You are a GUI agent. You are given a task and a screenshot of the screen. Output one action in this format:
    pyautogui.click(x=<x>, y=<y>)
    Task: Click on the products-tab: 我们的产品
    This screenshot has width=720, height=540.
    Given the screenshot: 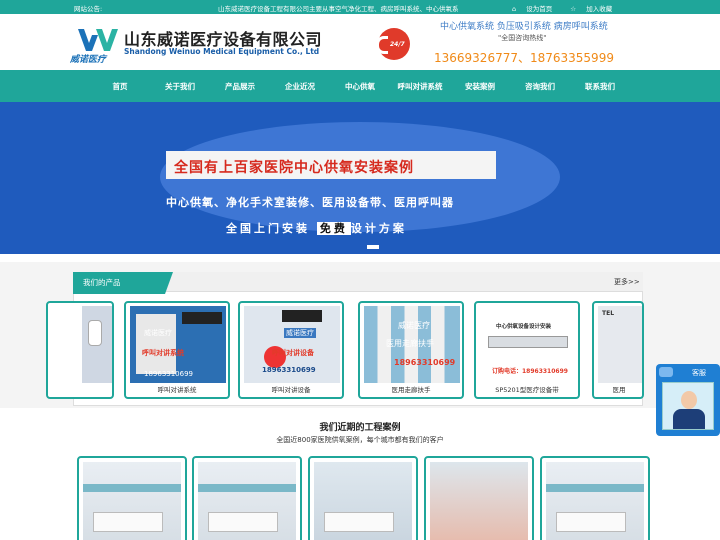 What is the action you would take?
    pyautogui.click(x=123, y=283)
    